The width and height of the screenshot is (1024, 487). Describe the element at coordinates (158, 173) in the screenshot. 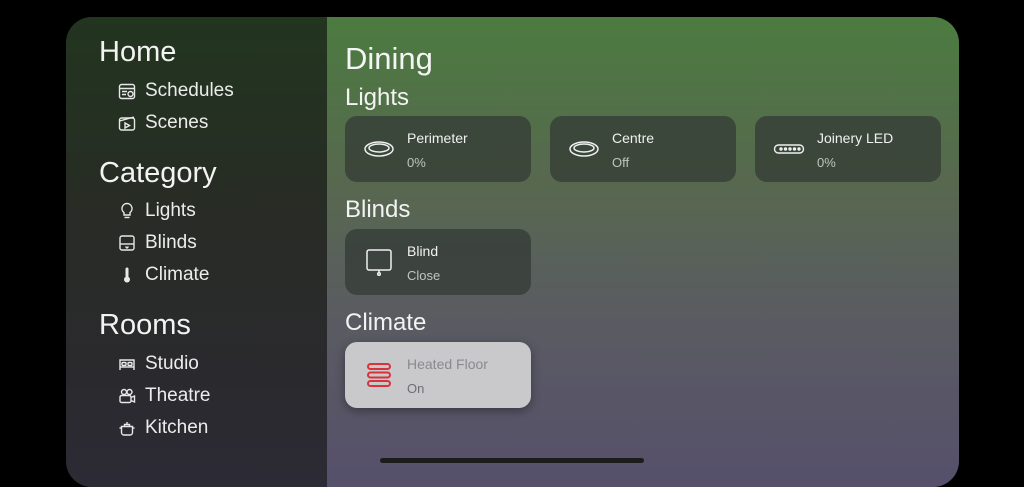

I see `sidebar-heading-category: Category` at that location.